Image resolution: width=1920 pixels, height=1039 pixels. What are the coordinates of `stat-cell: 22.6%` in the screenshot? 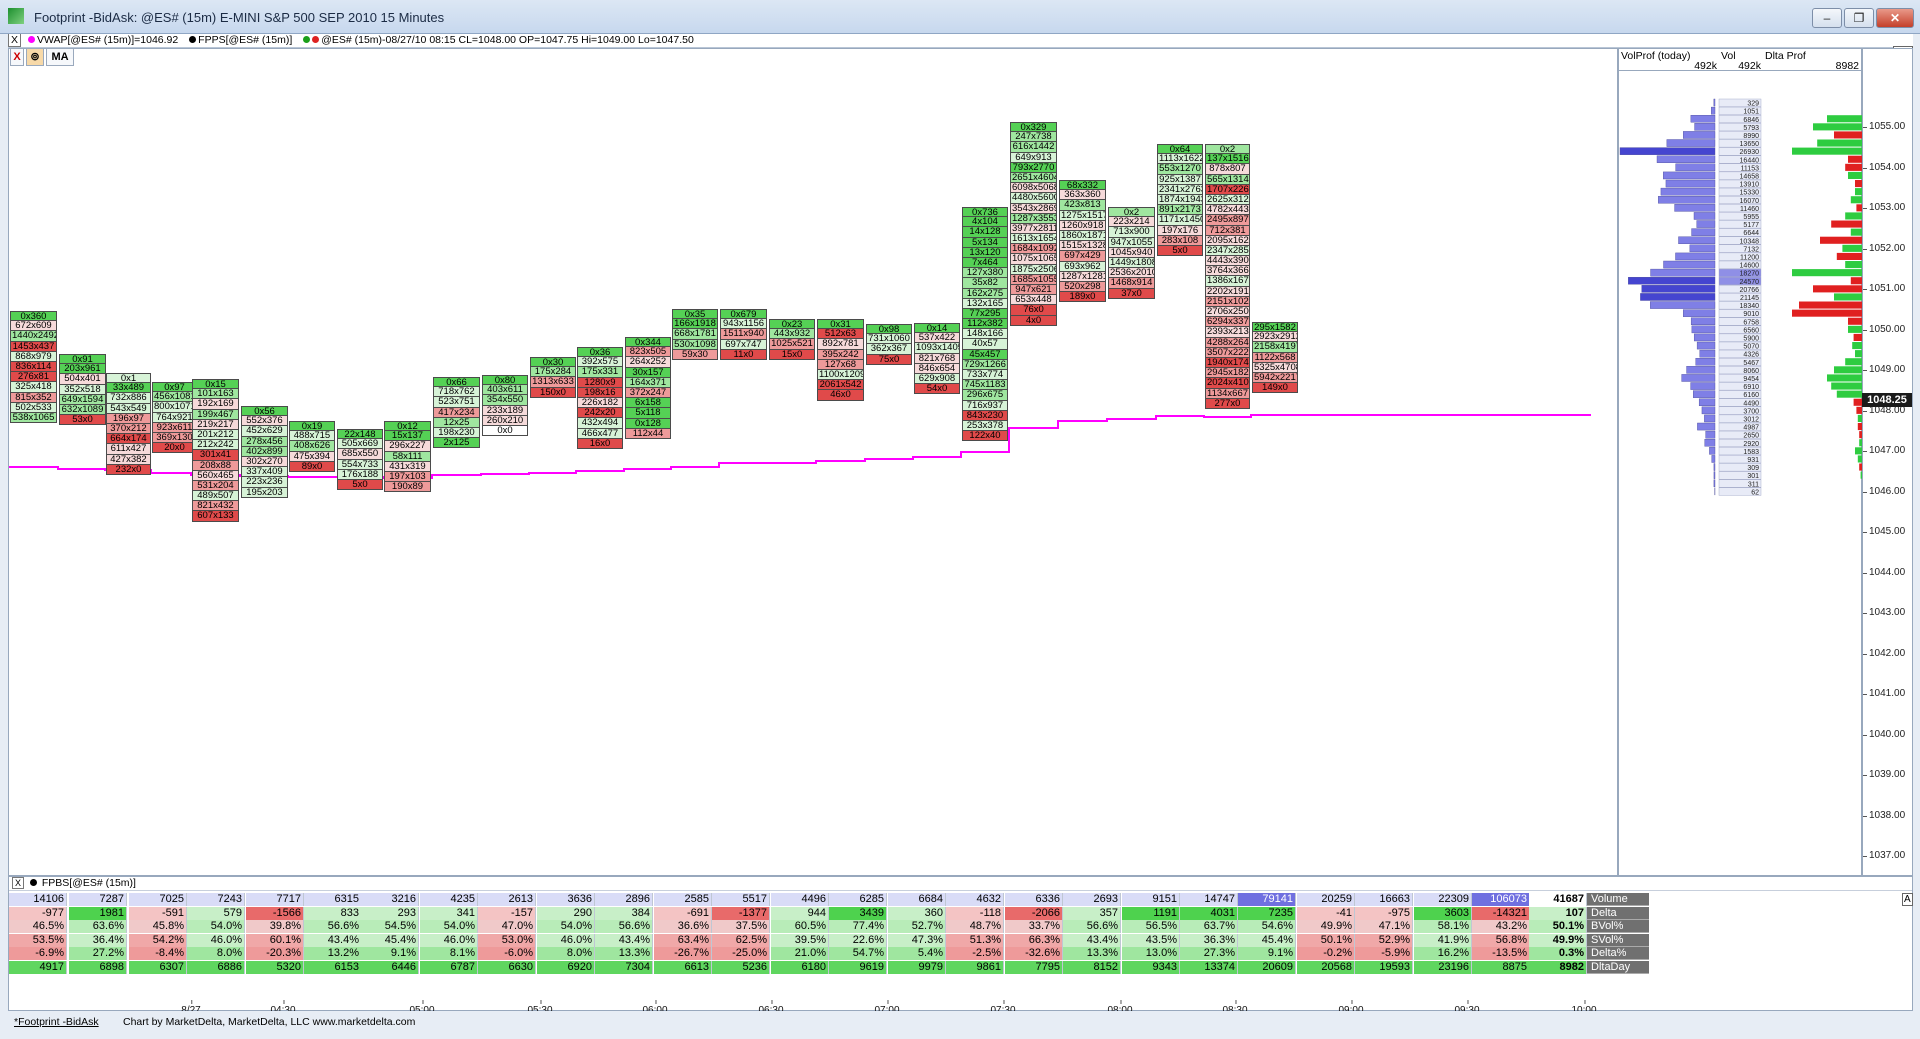 It's located at (858, 940).